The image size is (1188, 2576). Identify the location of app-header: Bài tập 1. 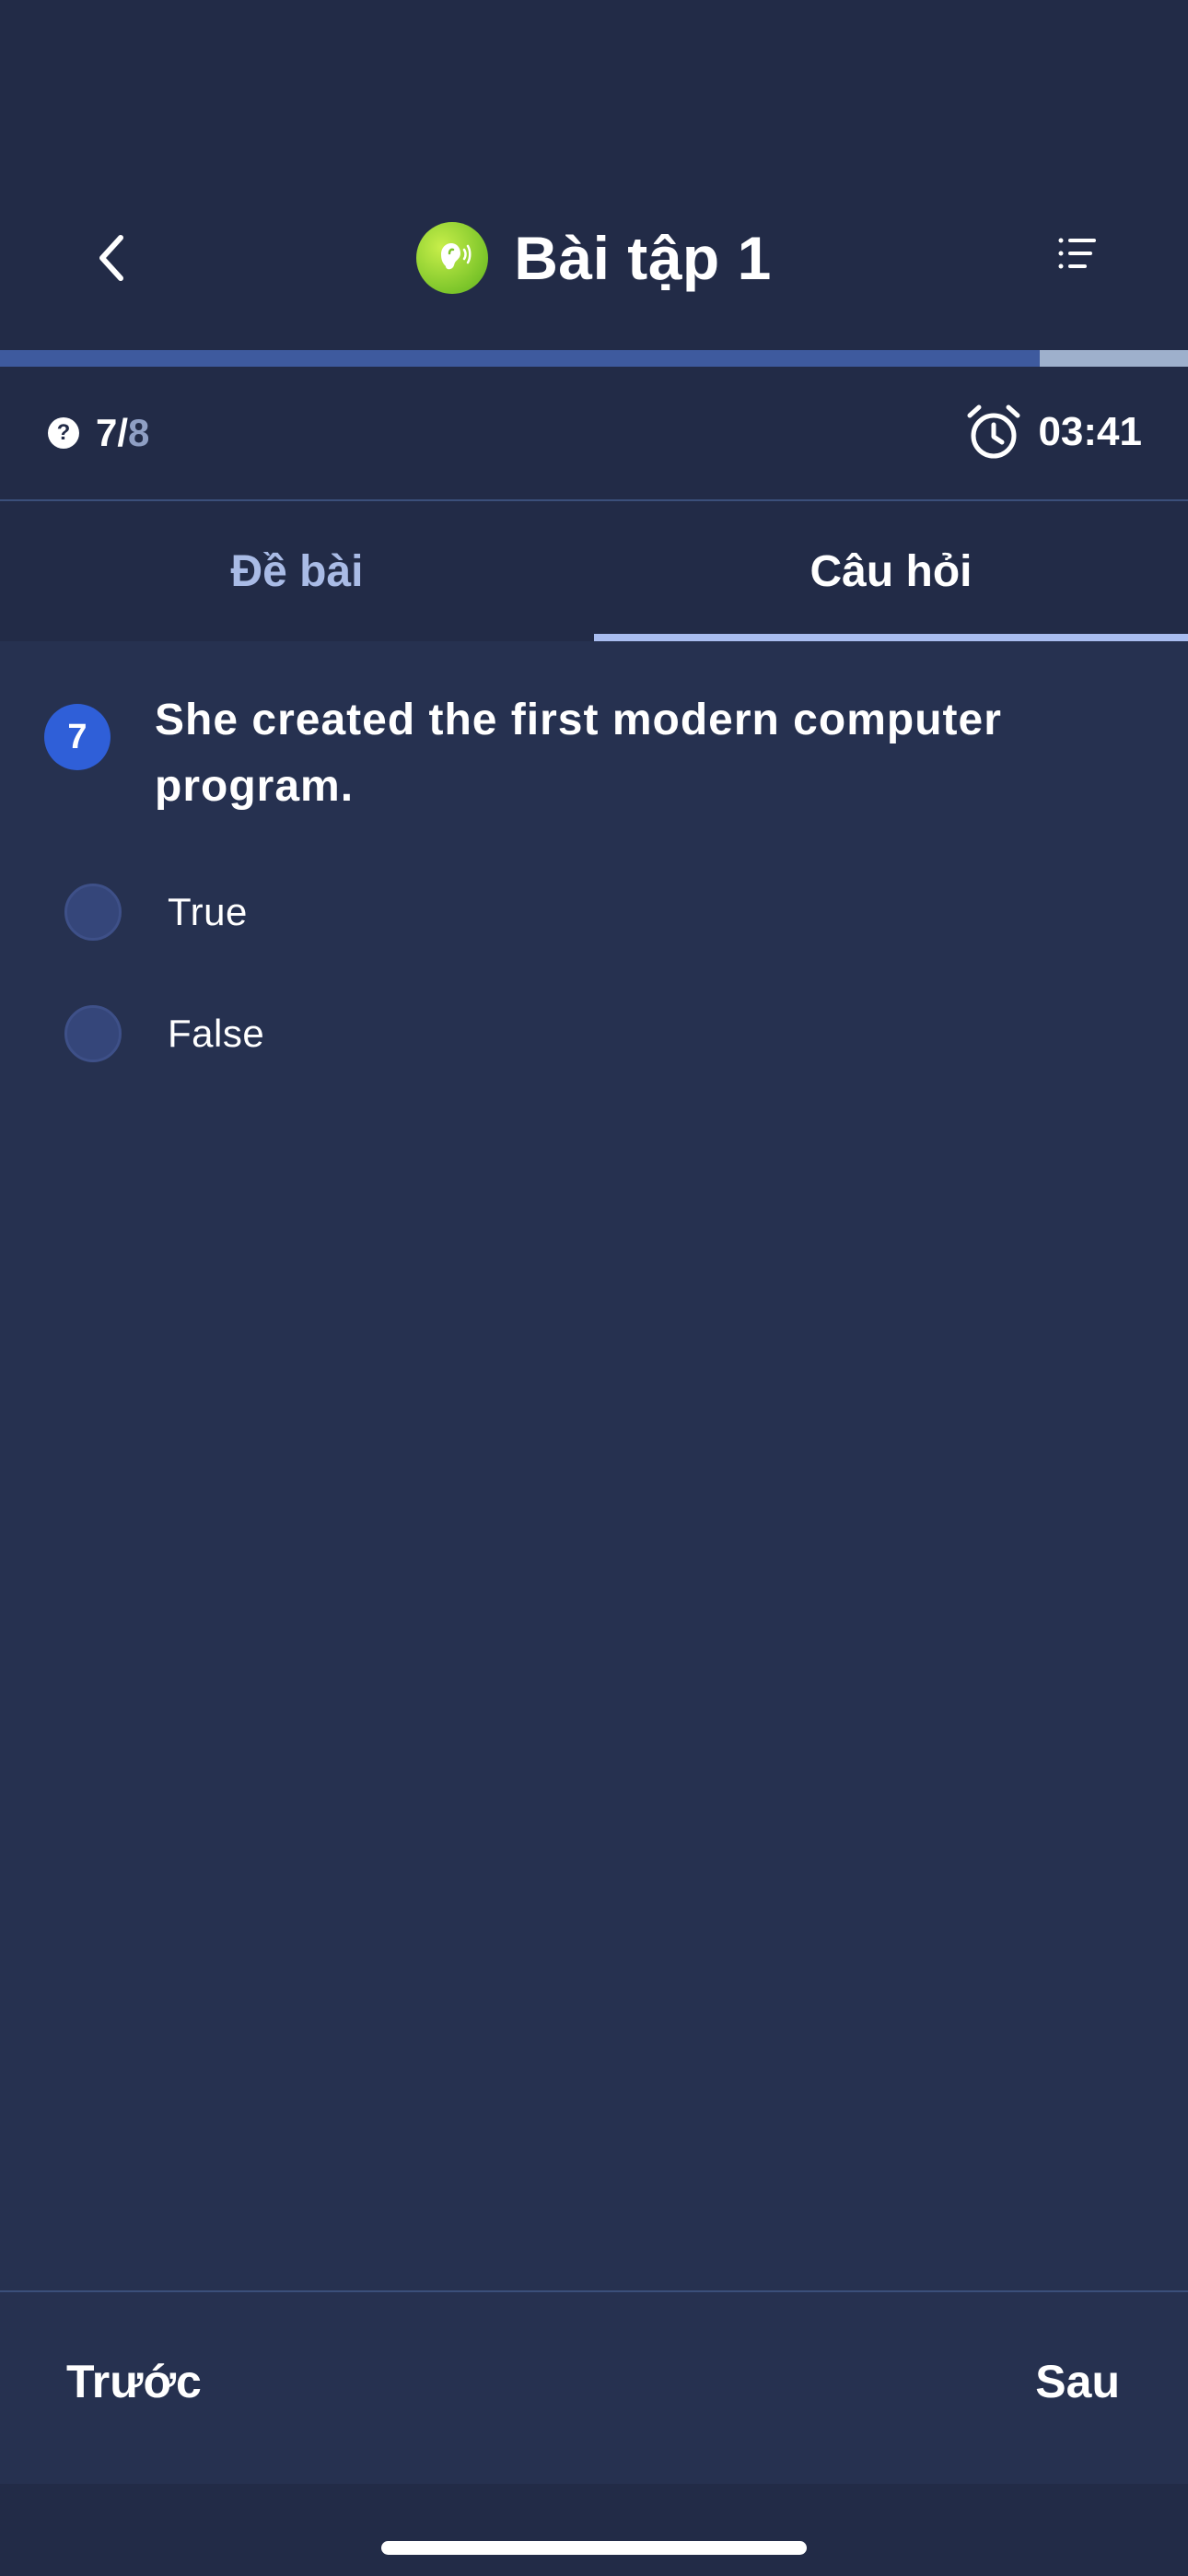
(594, 176).